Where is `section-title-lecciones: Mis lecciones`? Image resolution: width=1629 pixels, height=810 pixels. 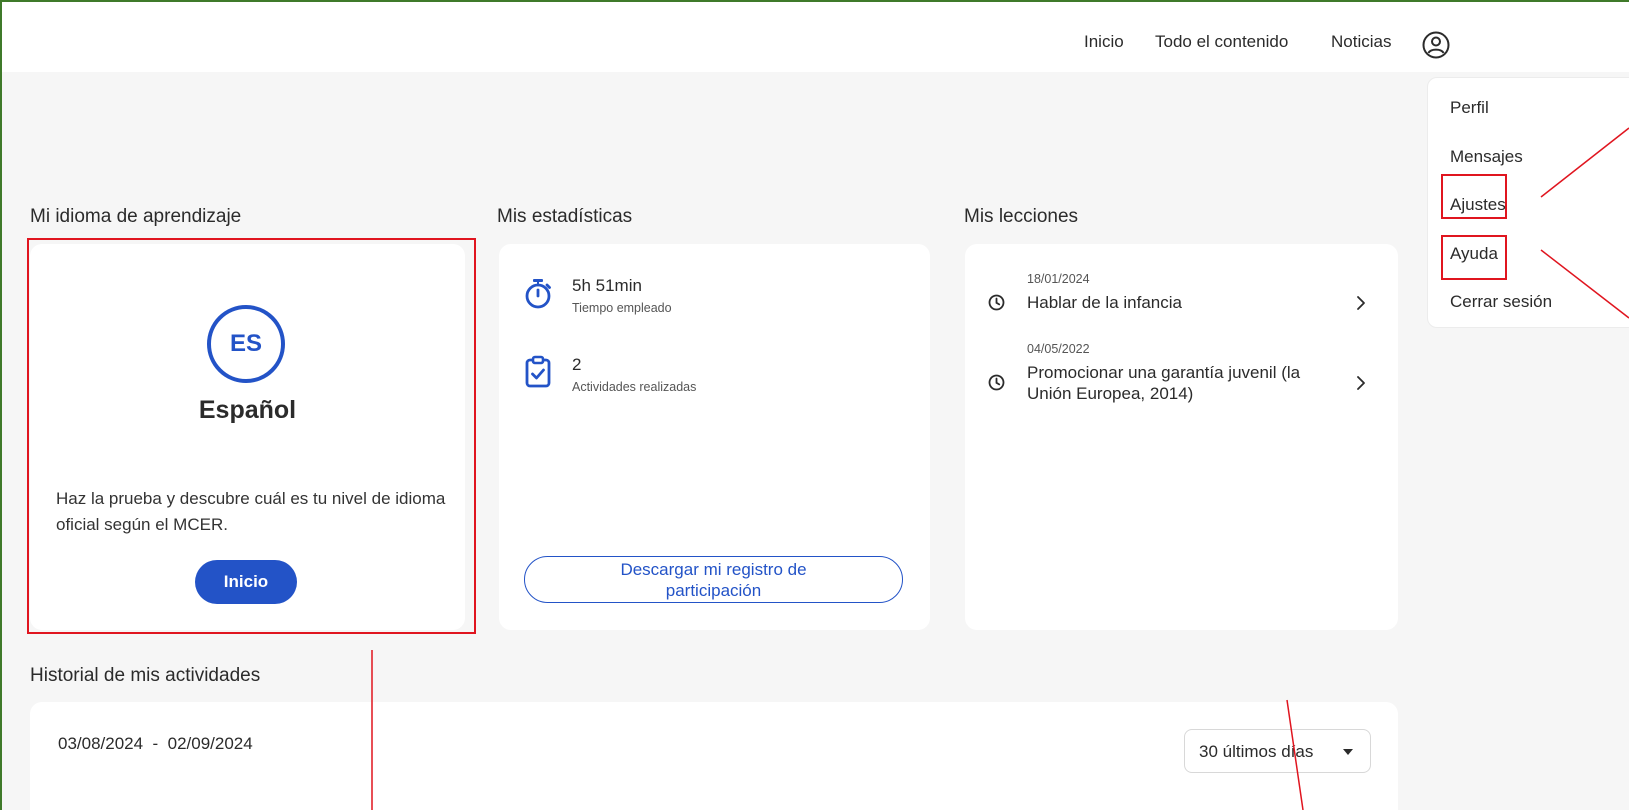 section-title-lecciones: Mis lecciones is located at coordinates (1021, 216).